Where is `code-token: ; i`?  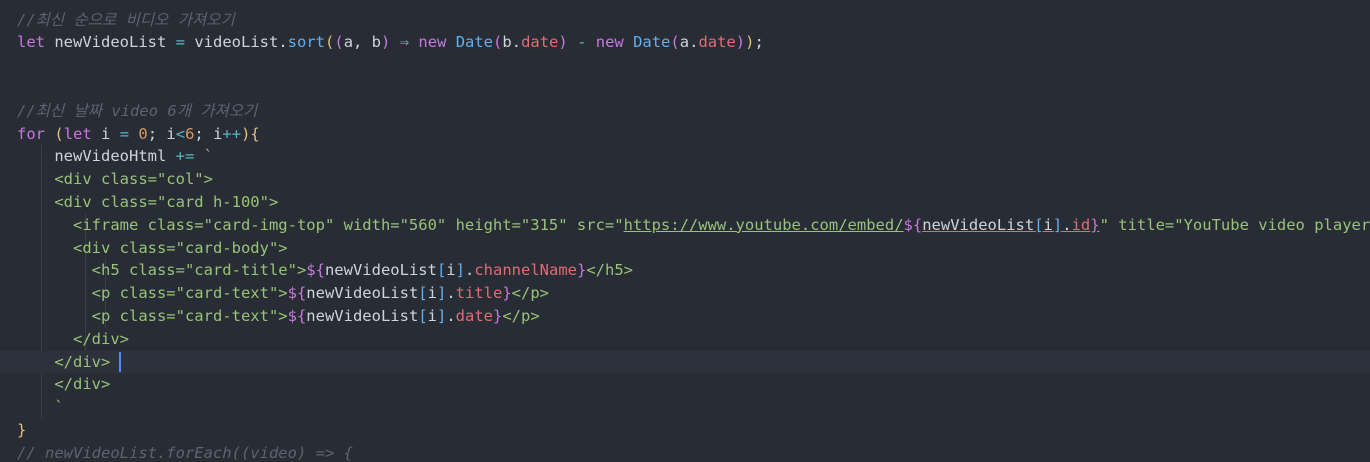
code-token: ; i is located at coordinates (161, 133).